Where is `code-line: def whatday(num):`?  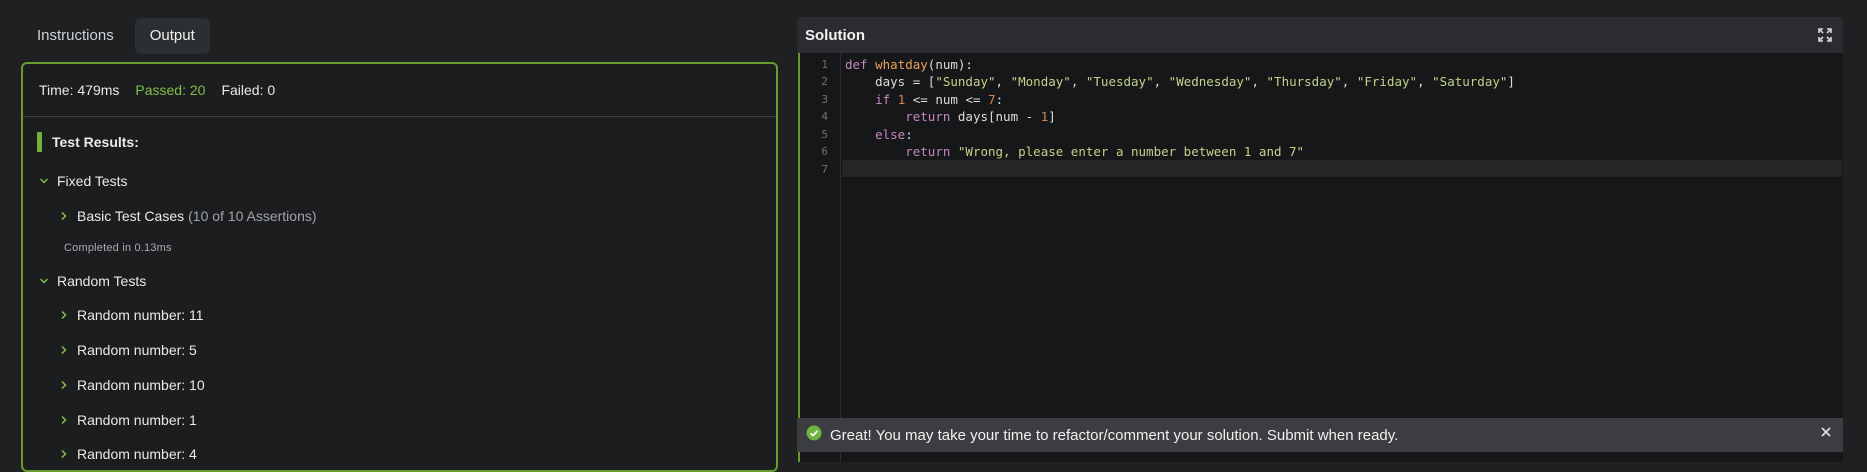
code-line: def whatday(num): is located at coordinates (909, 64).